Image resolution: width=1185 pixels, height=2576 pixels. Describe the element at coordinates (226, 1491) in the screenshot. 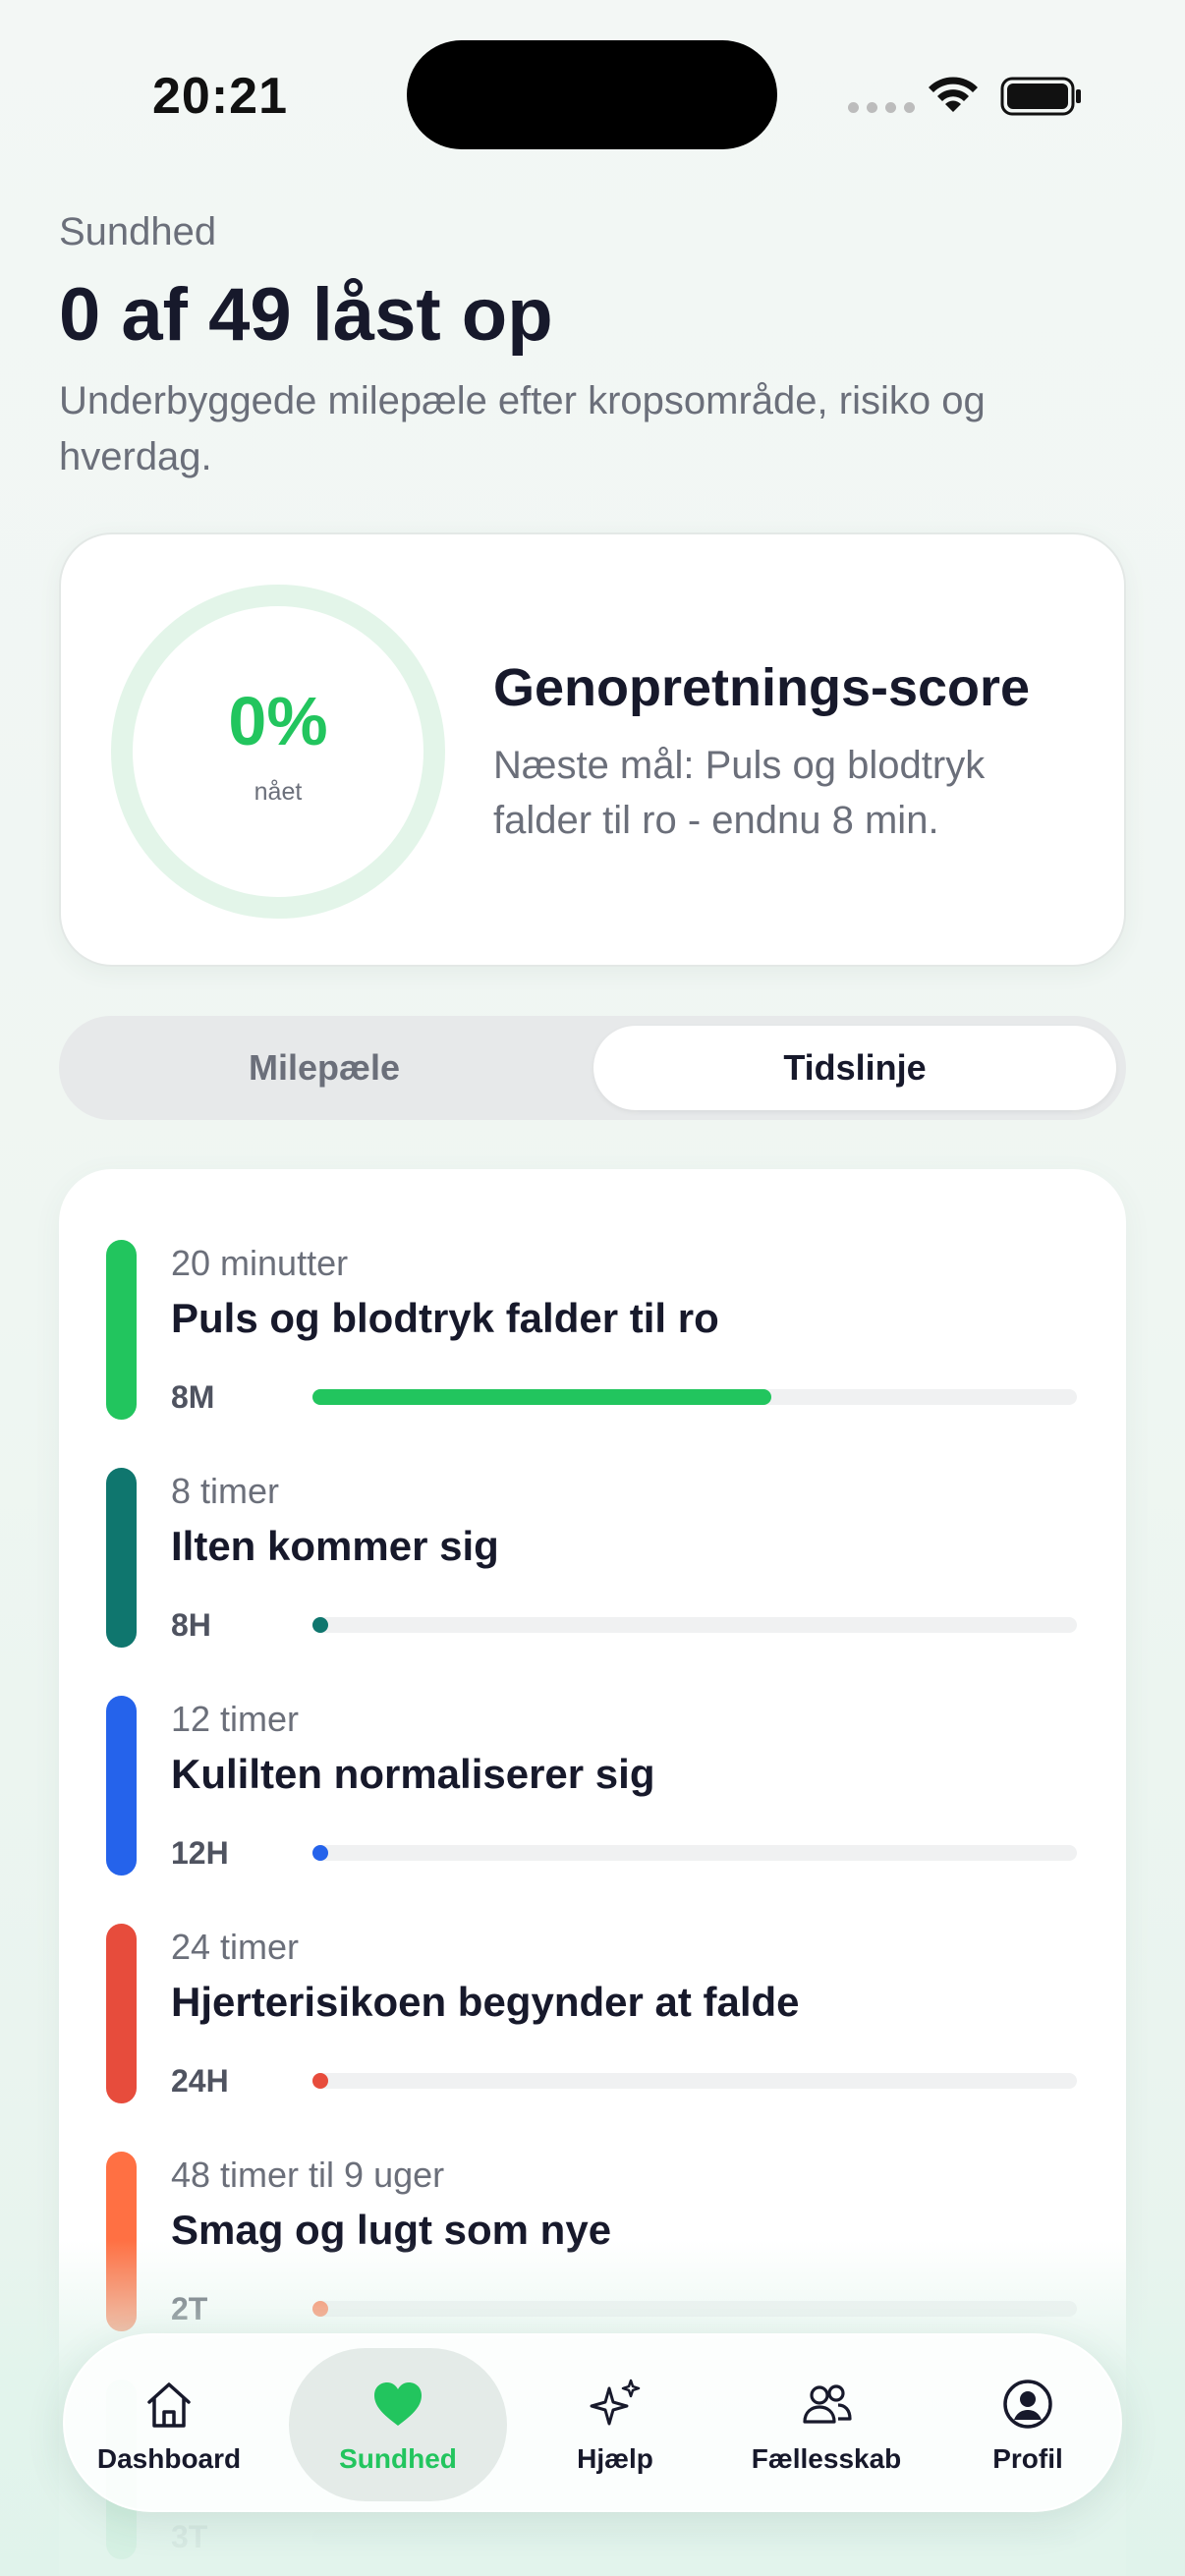

I see `timeline-duration: 8 timer` at that location.